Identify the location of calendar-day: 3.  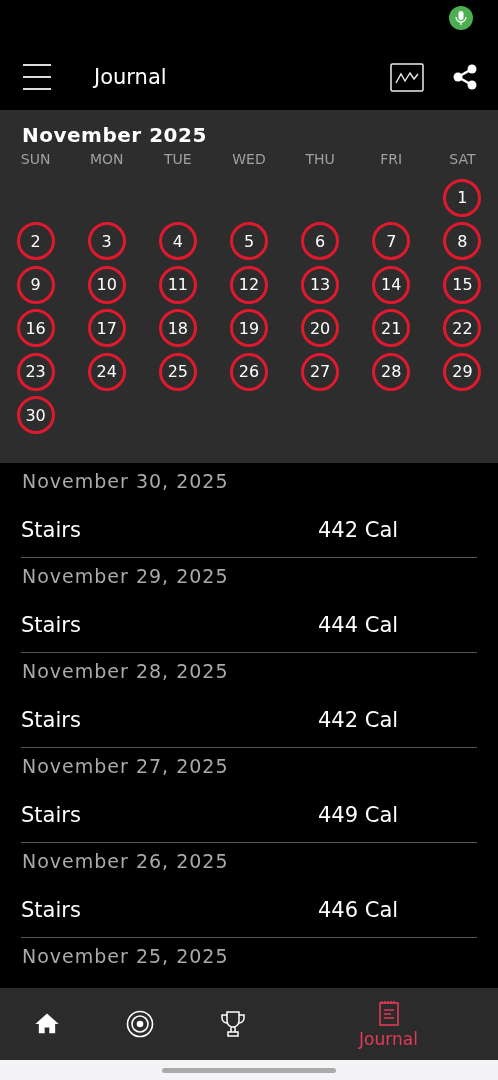
(106, 241).